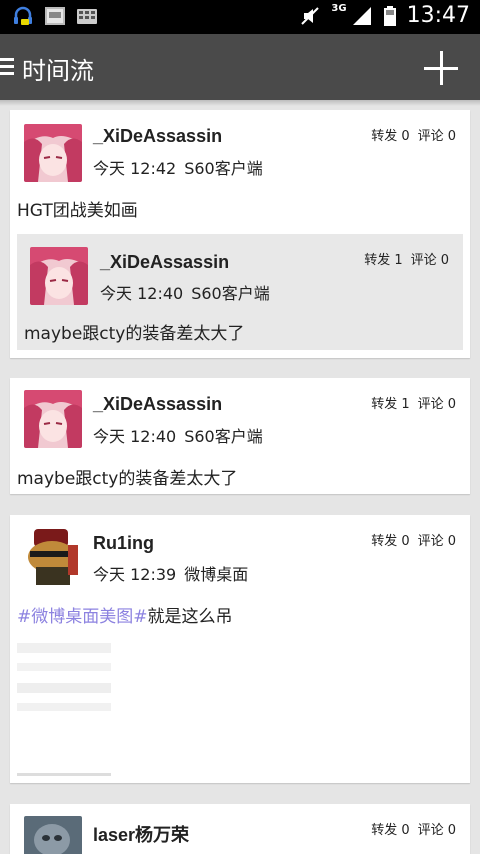 This screenshot has width=480, height=854. I want to click on keyboard-notification-icon, so click(87, 16).